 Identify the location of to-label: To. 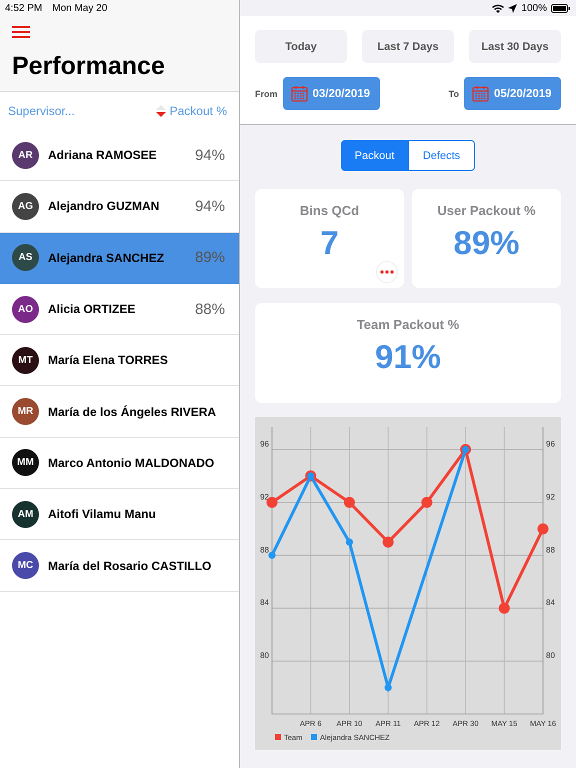
(453, 93).